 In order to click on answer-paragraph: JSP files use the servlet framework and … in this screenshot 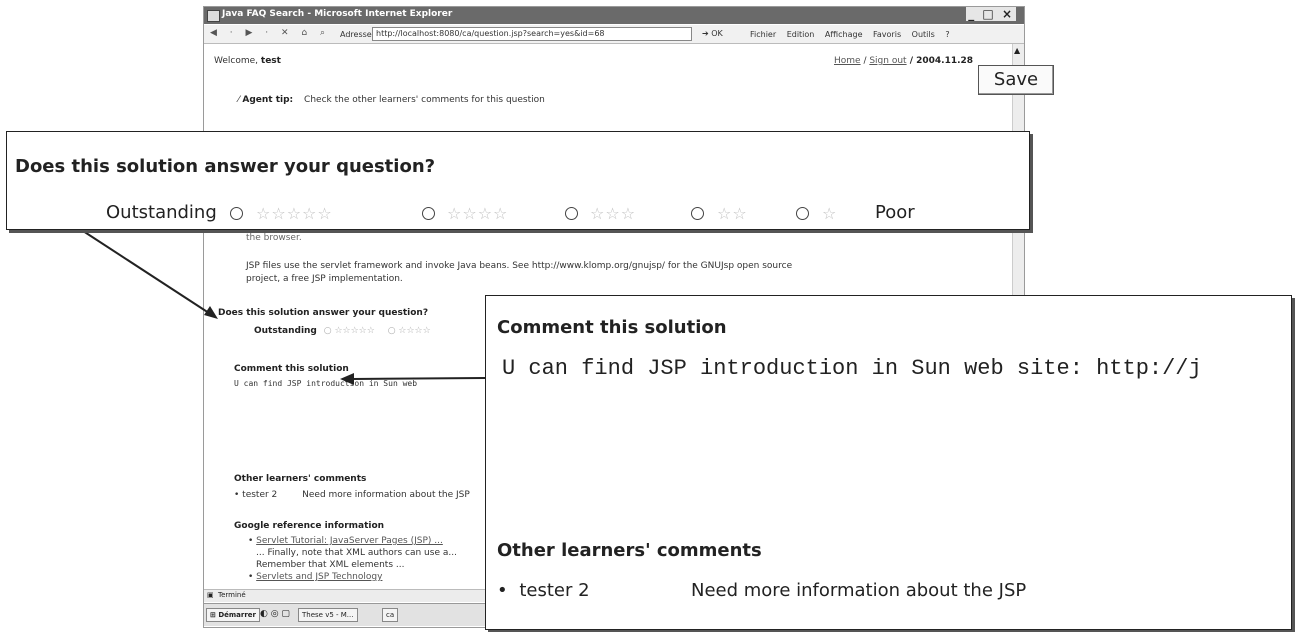, I will do `click(519, 272)`.